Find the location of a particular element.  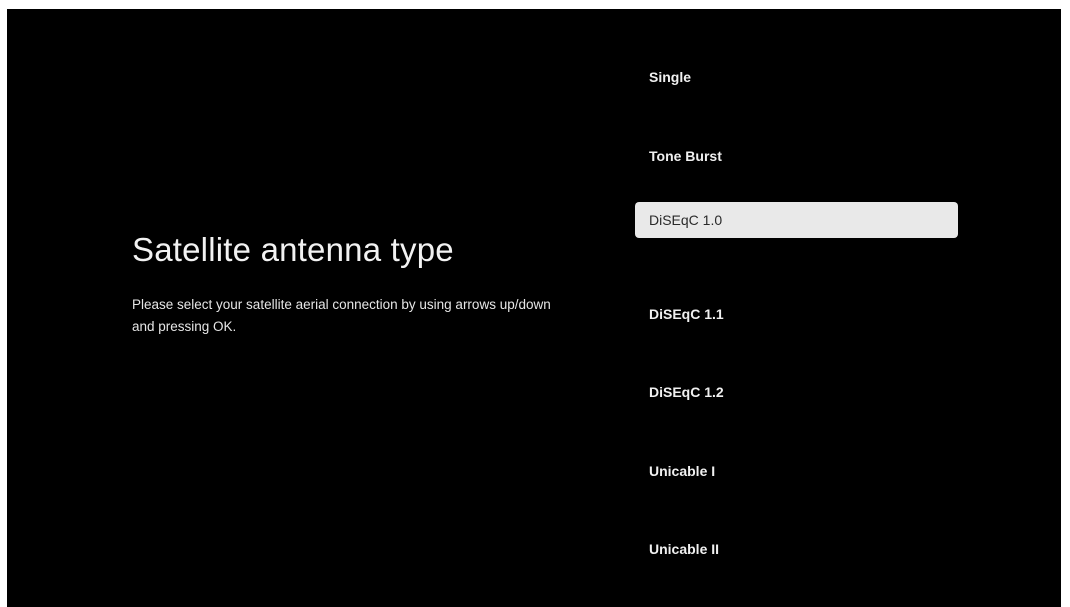

page-title: Satellite antenna type is located at coordinates (293, 249).